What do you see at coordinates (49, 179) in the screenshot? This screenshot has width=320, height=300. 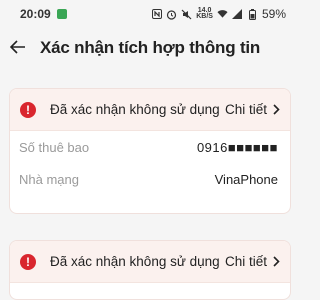 I see `network-label: Nhà mạng` at bounding box center [49, 179].